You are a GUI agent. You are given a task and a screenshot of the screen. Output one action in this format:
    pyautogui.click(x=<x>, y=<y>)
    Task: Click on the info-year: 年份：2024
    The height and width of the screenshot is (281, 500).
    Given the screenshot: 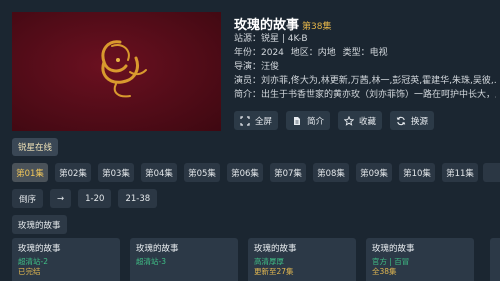 What is the action you would take?
    pyautogui.click(x=259, y=53)
    